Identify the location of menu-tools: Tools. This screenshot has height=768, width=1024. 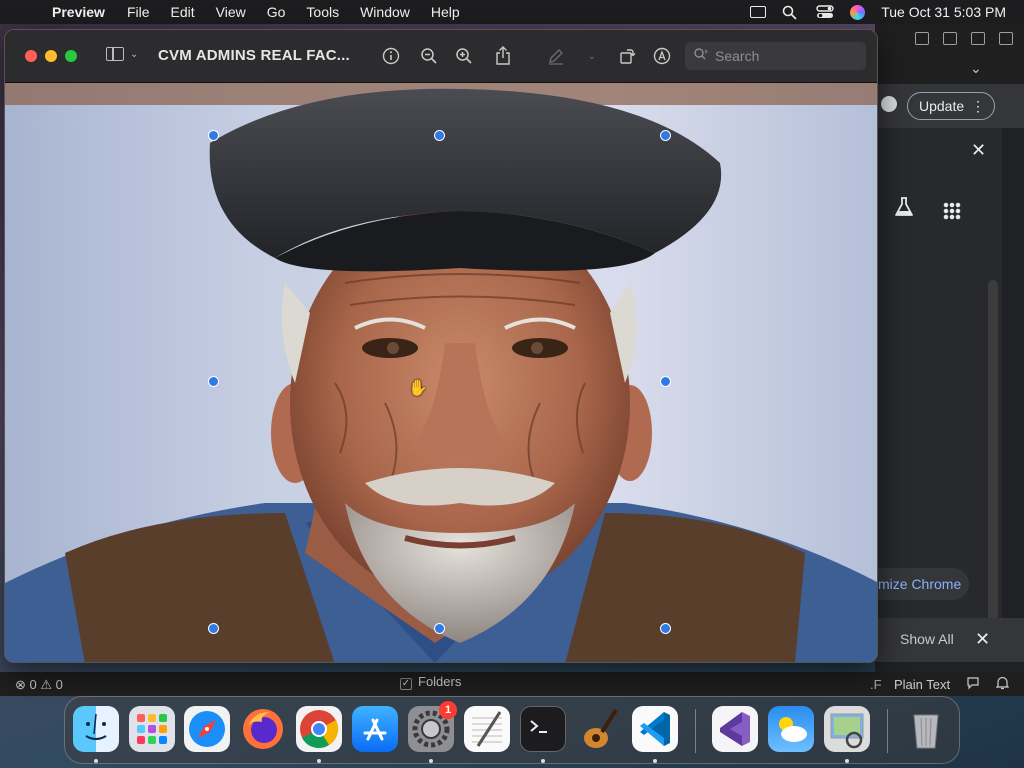
(322, 12).